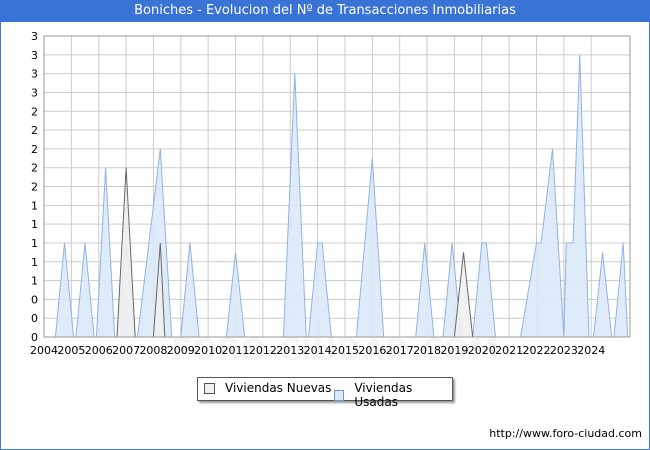  I want to click on x-tick-label: 2005, so click(71, 350).